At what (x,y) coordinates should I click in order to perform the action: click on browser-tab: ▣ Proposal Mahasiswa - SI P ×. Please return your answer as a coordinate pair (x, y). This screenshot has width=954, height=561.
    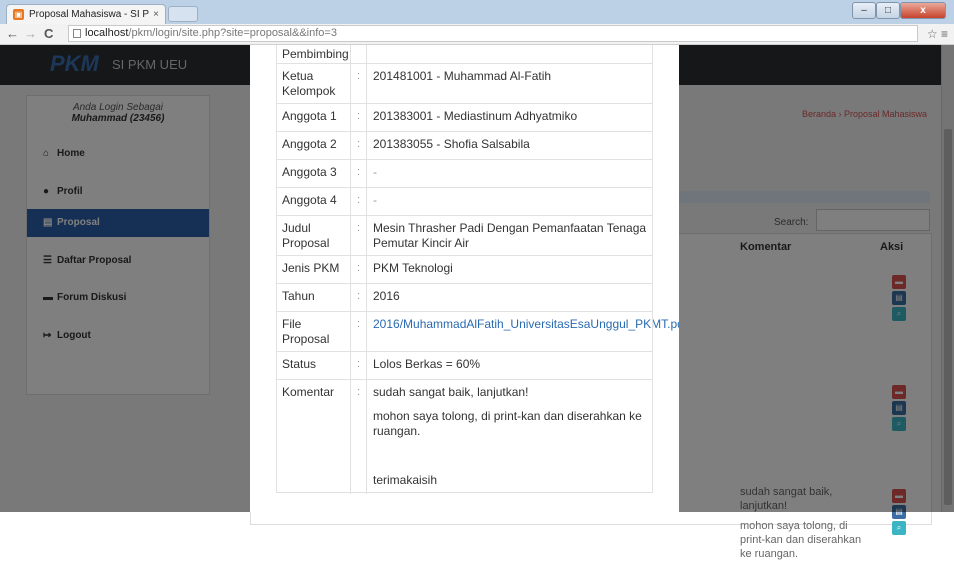
    Looking at the image, I should click on (86, 14).